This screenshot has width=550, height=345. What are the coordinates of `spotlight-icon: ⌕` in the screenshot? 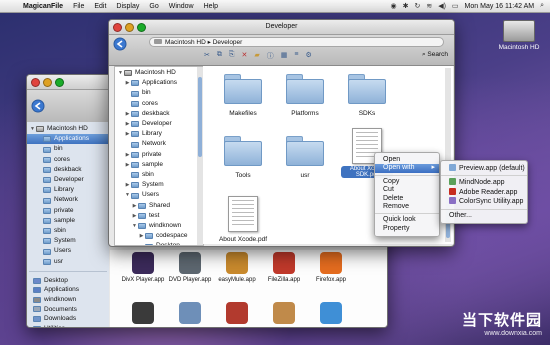 It's located at (542, 6).